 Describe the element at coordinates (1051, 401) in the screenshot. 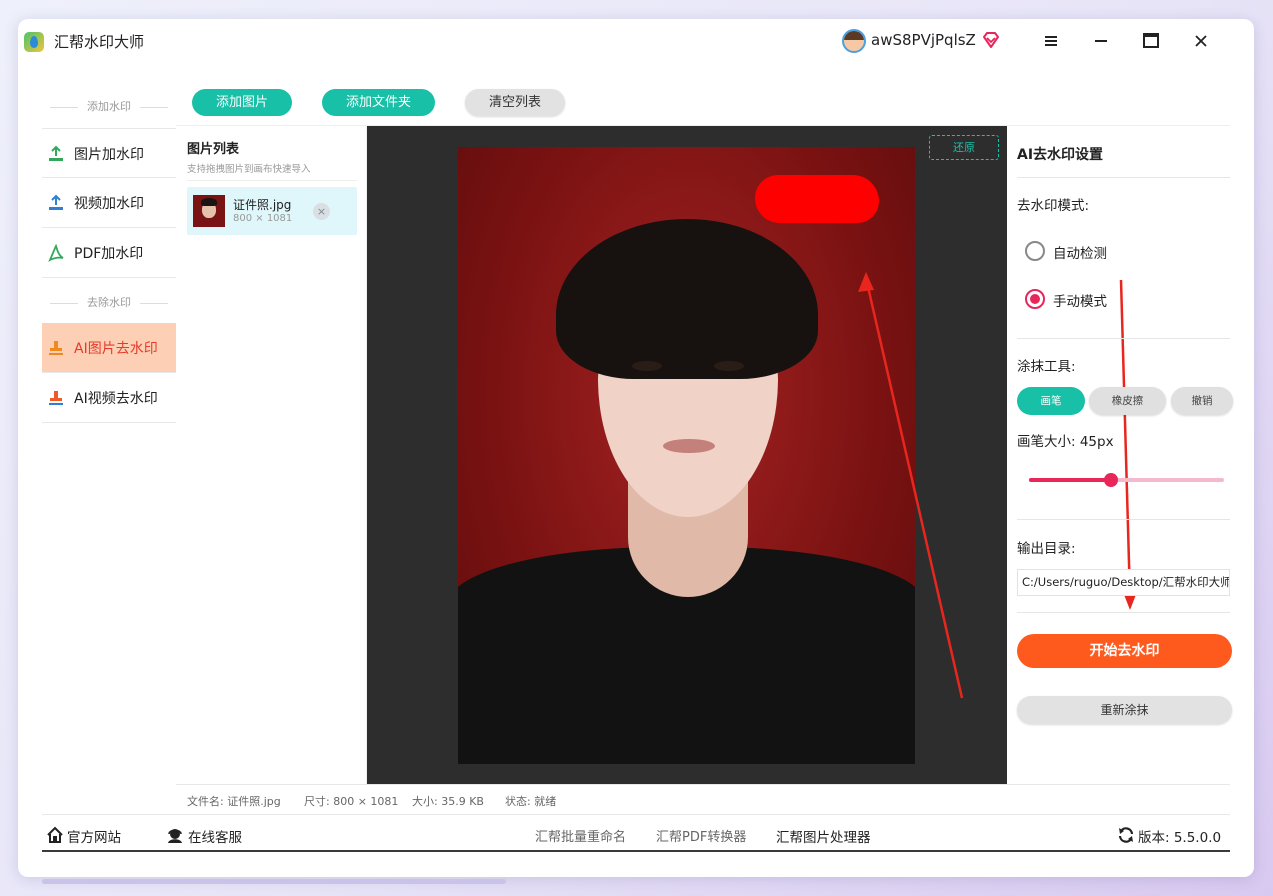

I see `brush-tool-button: 画笔` at that location.